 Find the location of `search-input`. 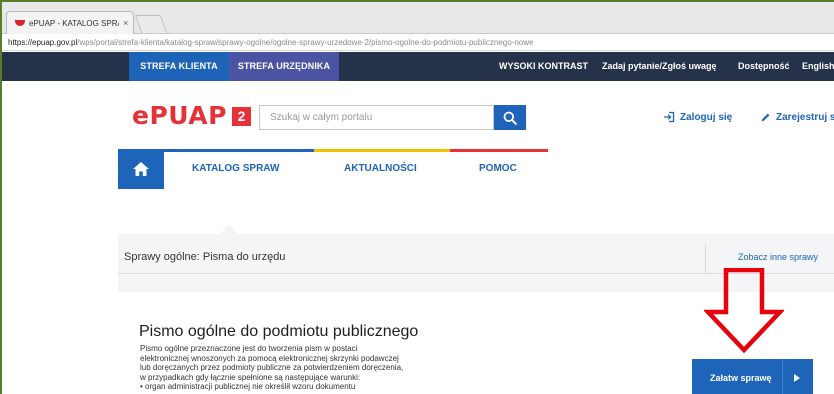

search-input is located at coordinates (360, 117).